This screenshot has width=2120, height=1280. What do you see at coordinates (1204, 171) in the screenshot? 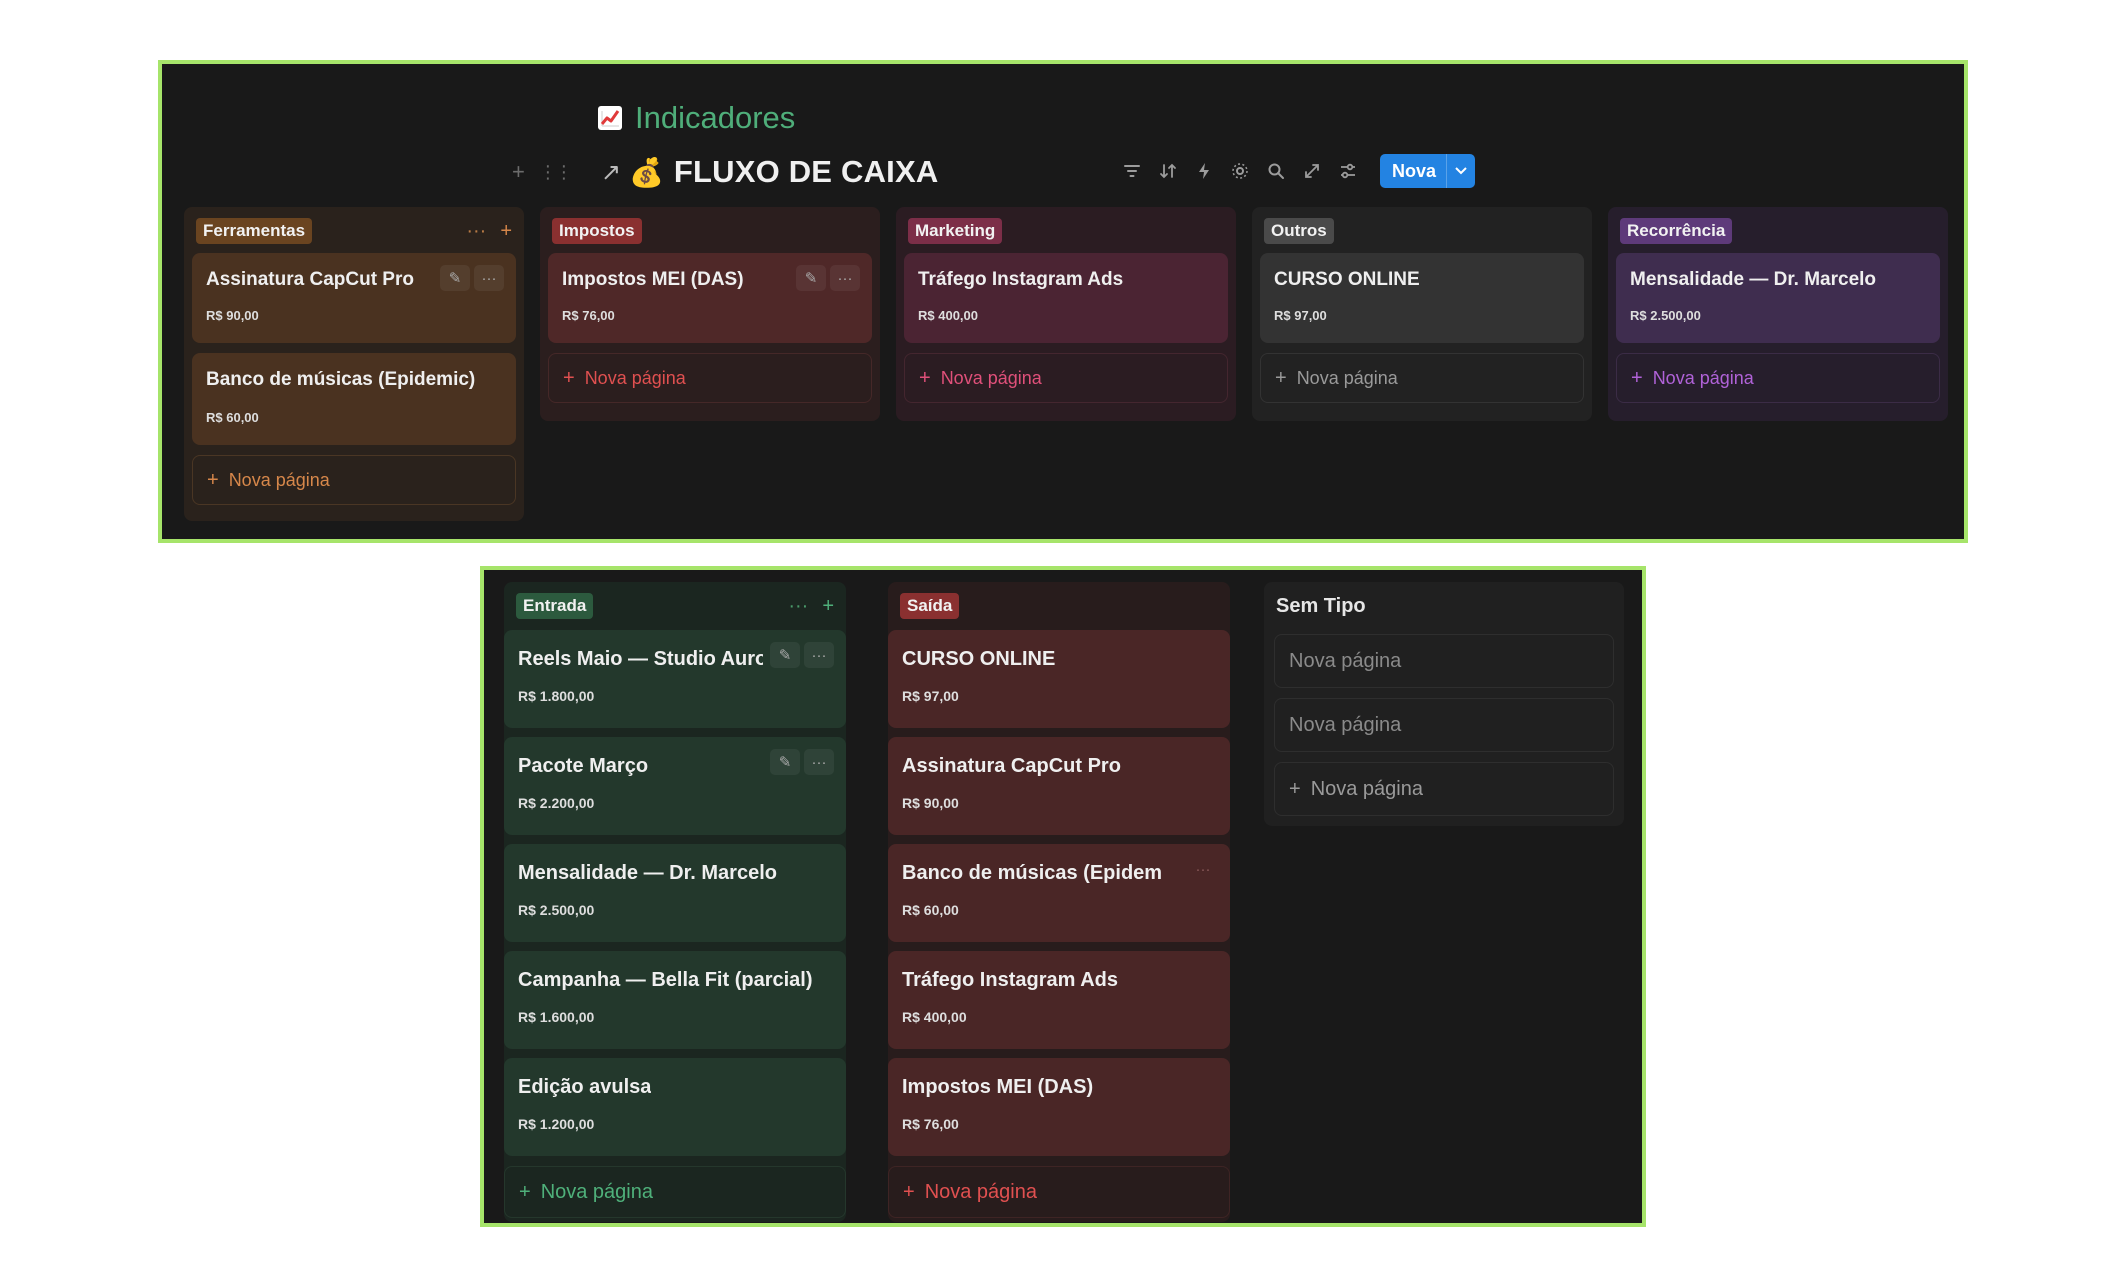
I see `lightning-icon` at bounding box center [1204, 171].